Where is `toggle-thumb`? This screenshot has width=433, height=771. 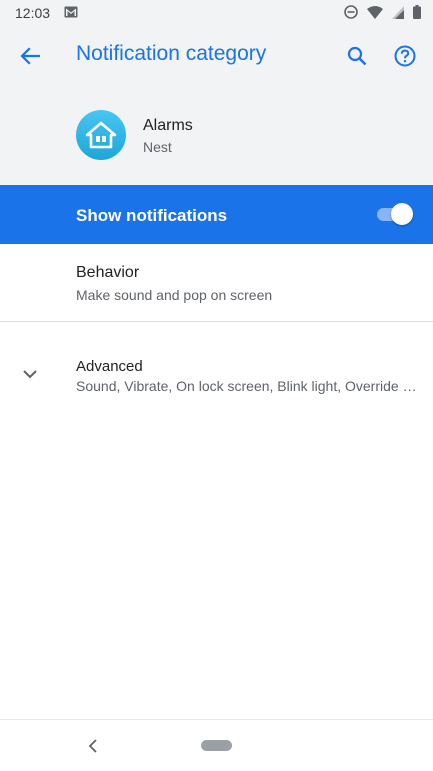
toggle-thumb is located at coordinates (402, 214).